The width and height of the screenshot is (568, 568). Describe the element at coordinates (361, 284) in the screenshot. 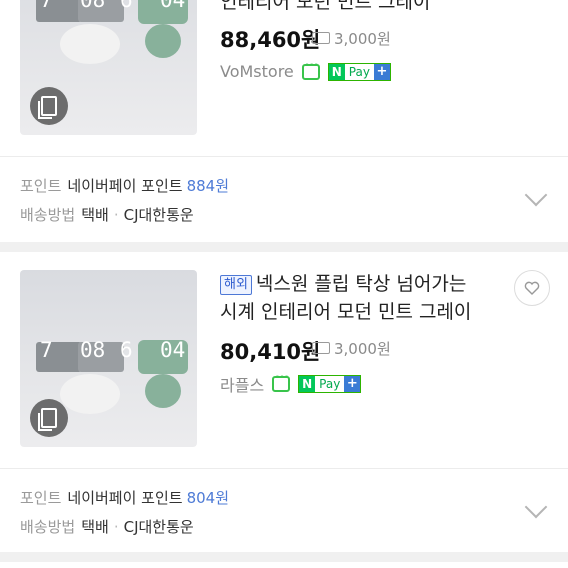

I see `title-line: 넥스원 플립 탁상 넘어가는` at that location.